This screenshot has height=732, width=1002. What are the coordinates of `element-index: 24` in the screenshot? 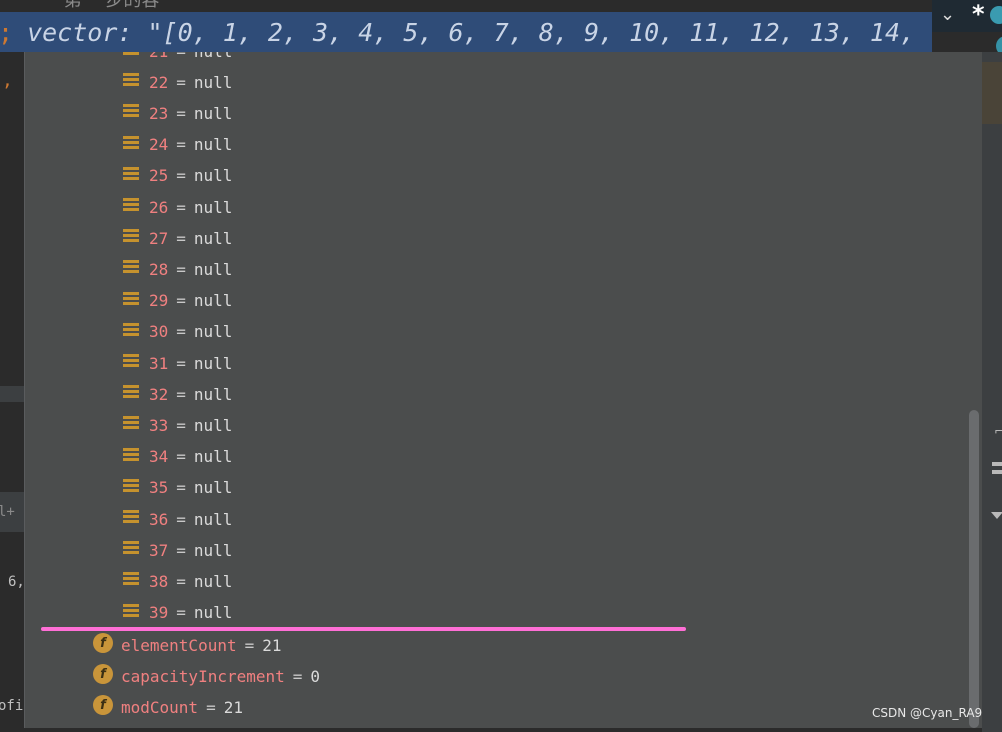 It's located at (159, 145).